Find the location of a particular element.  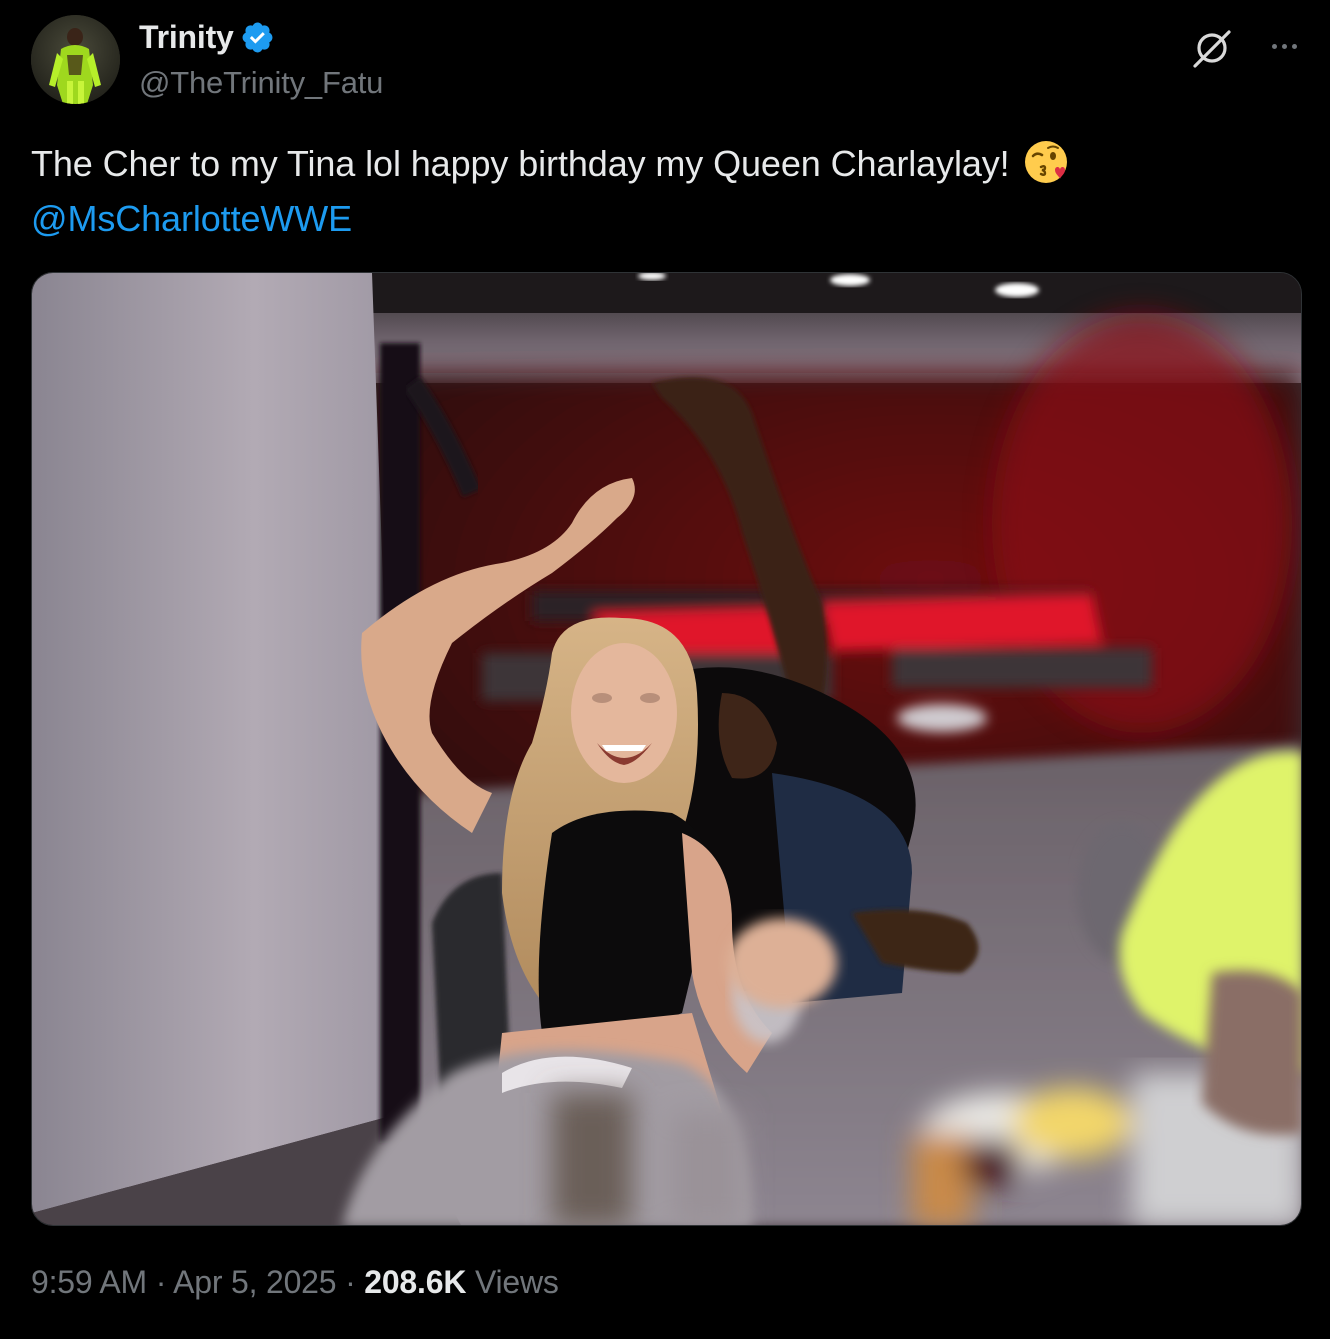

tweet-date: Apr 5, 2025 is located at coordinates (254, 1282).